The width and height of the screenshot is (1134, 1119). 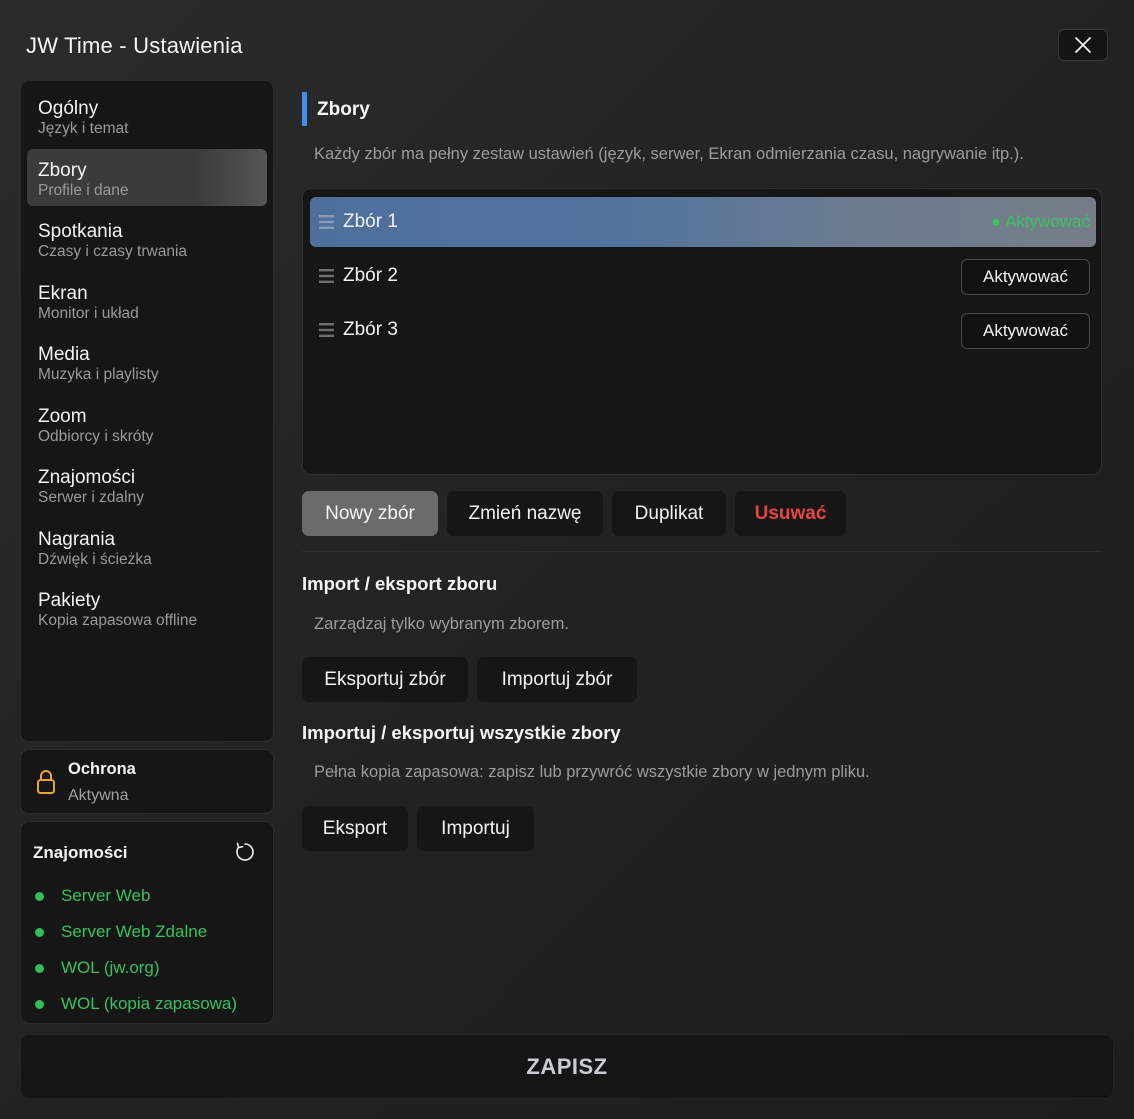 What do you see at coordinates (69, 600) in the screenshot?
I see `sidebar-item-label: Pakiety` at bounding box center [69, 600].